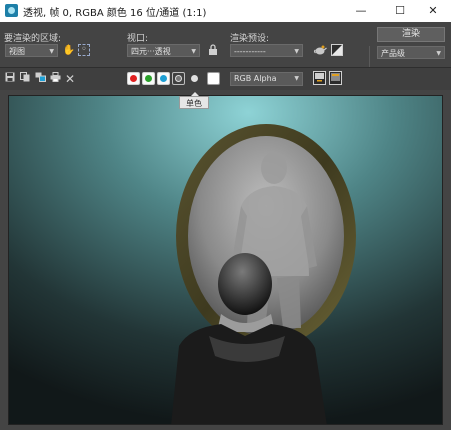 Image resolution: width=451 pixels, height=430 pixels. Describe the element at coordinates (411, 52) in the screenshot. I see `render-quality-dropdown: 产品级 ▼` at that location.